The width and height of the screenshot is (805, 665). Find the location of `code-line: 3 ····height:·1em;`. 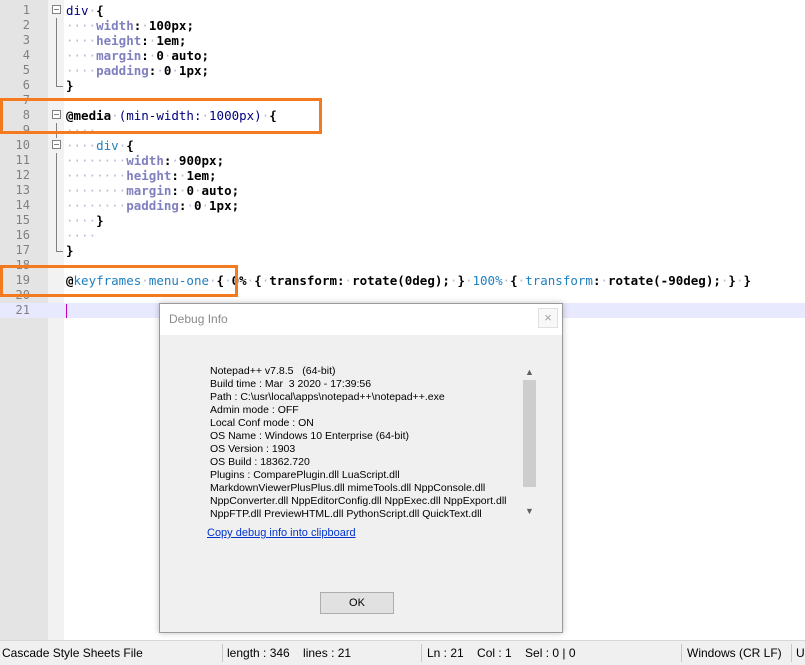

code-line: 3 ····height:·1em; is located at coordinates (402, 40).